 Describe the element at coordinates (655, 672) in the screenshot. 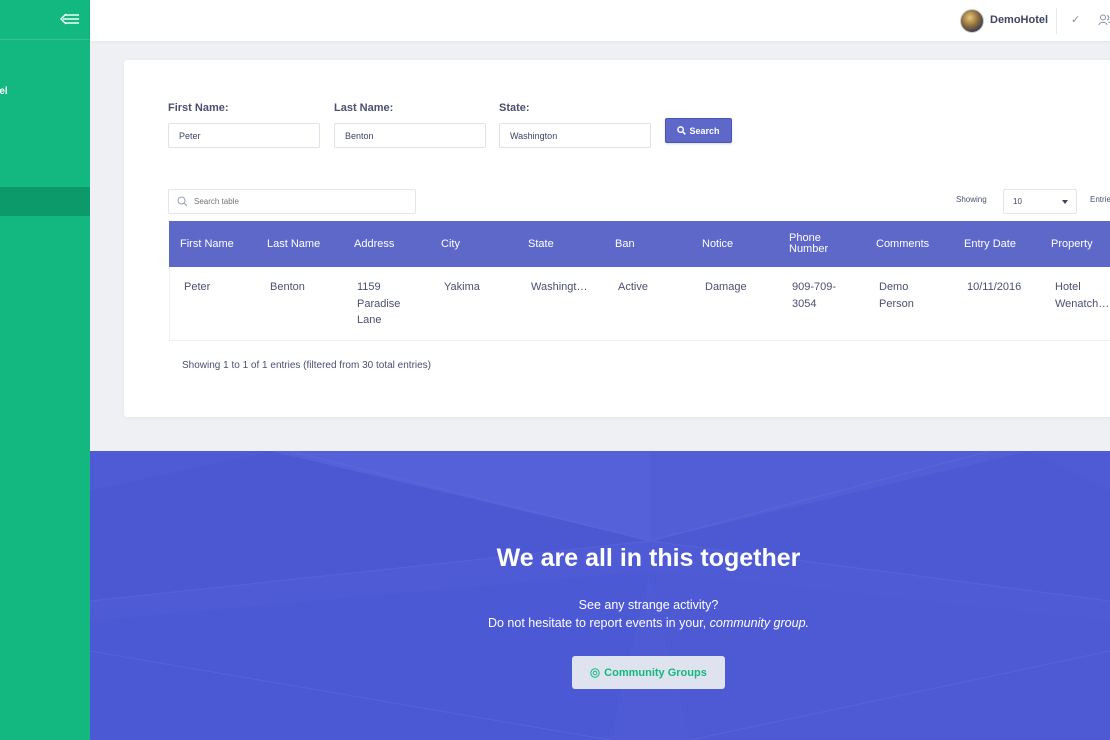

I see `community-groups-label: Community Groups` at that location.